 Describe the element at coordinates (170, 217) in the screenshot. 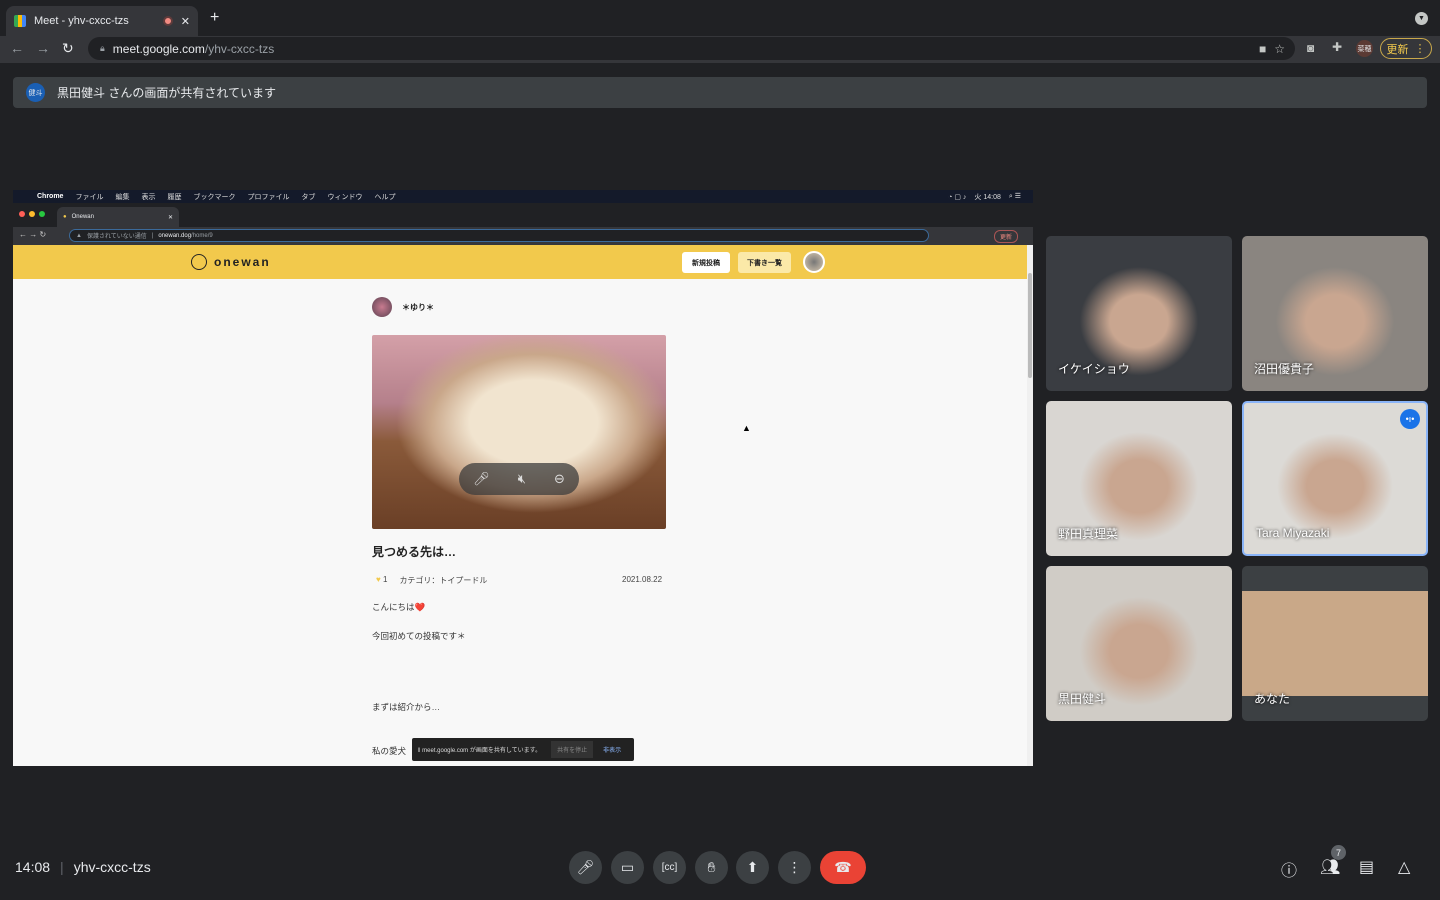

I see `close-icon: ✕` at that location.